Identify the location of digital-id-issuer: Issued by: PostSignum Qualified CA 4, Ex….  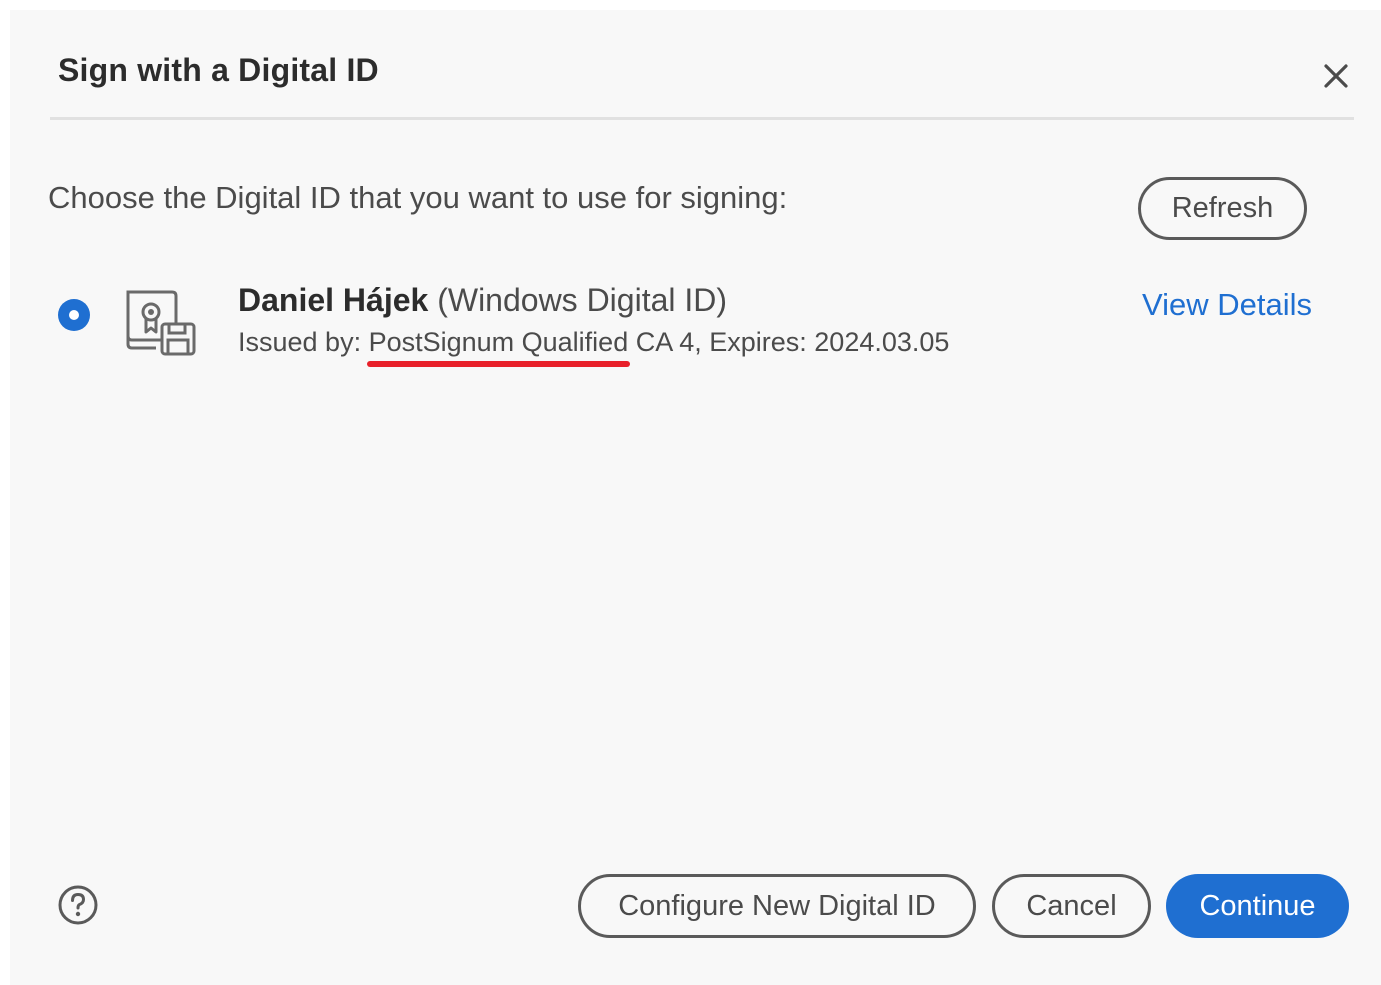
(594, 347).